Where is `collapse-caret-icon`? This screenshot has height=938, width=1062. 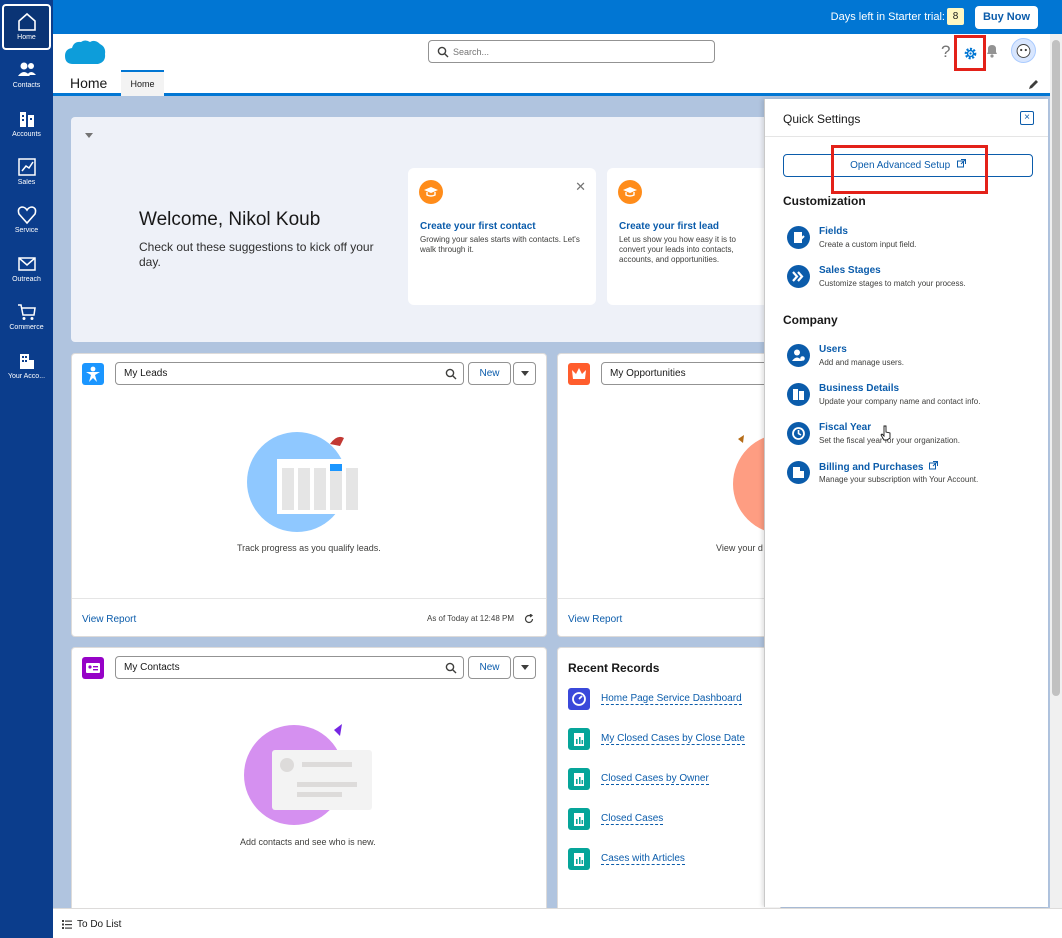 collapse-caret-icon is located at coordinates (89, 135).